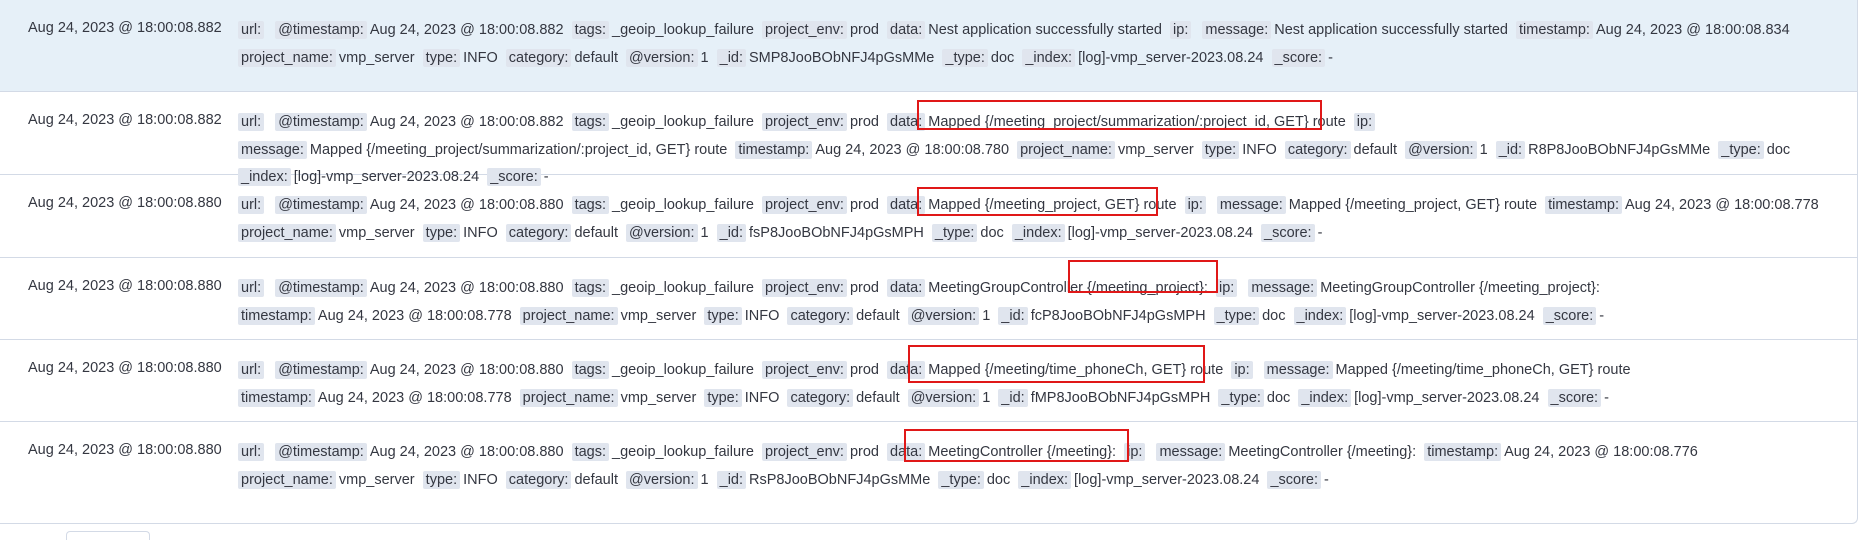  What do you see at coordinates (804, 30) in the screenshot?
I see `field-key: project_env:` at bounding box center [804, 30].